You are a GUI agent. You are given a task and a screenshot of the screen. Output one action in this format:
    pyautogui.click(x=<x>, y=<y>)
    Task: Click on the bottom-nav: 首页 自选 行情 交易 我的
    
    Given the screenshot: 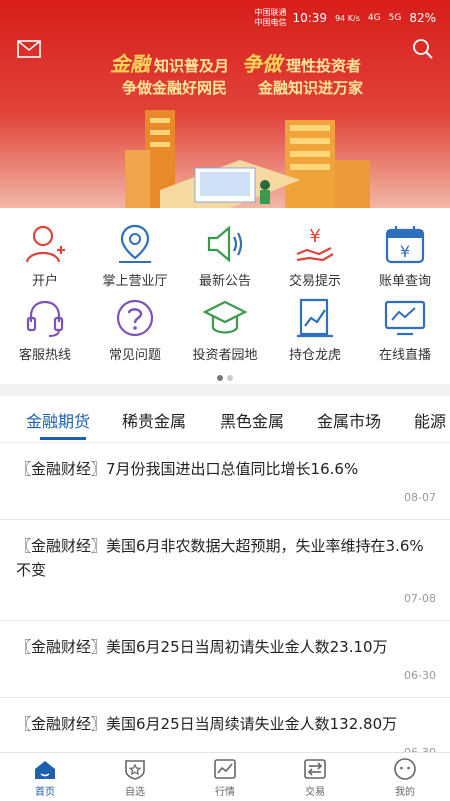 What is the action you would take?
    pyautogui.click(x=225, y=776)
    